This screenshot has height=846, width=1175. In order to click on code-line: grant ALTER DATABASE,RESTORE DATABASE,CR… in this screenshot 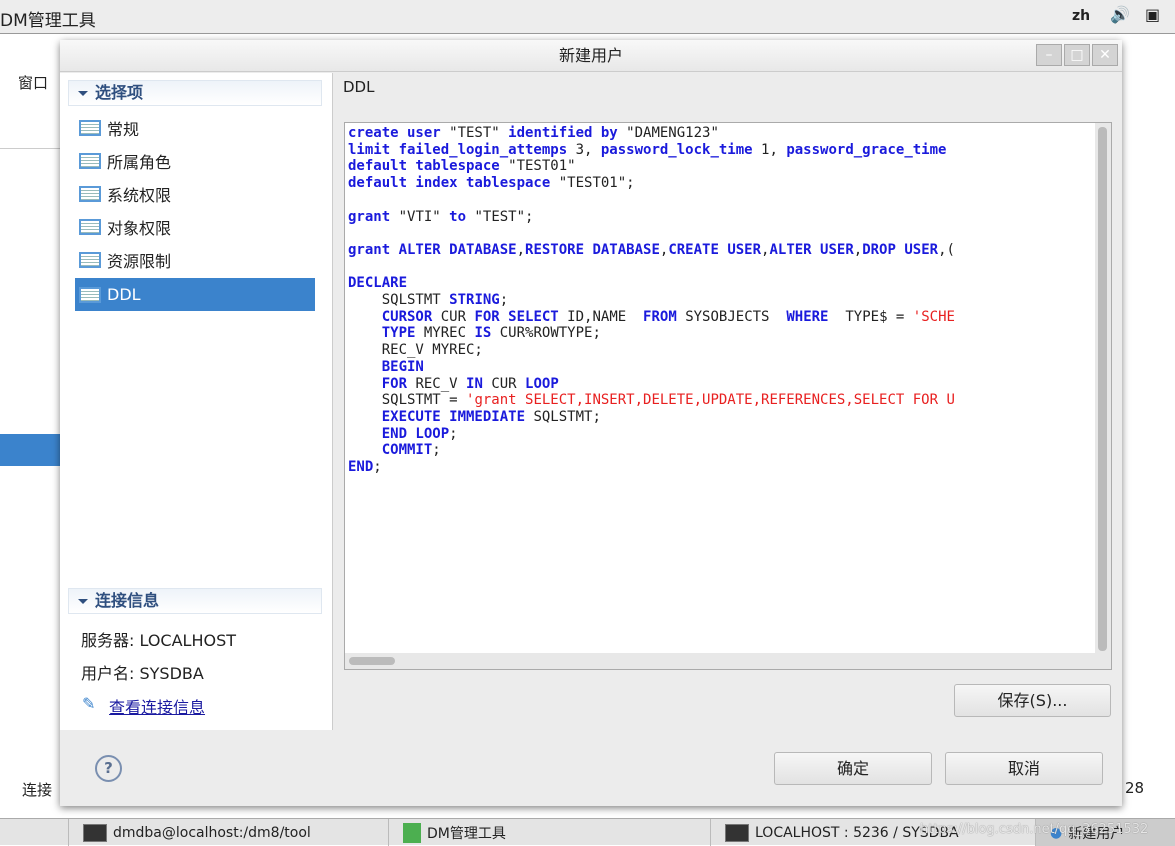, I will do `click(651, 250)`.